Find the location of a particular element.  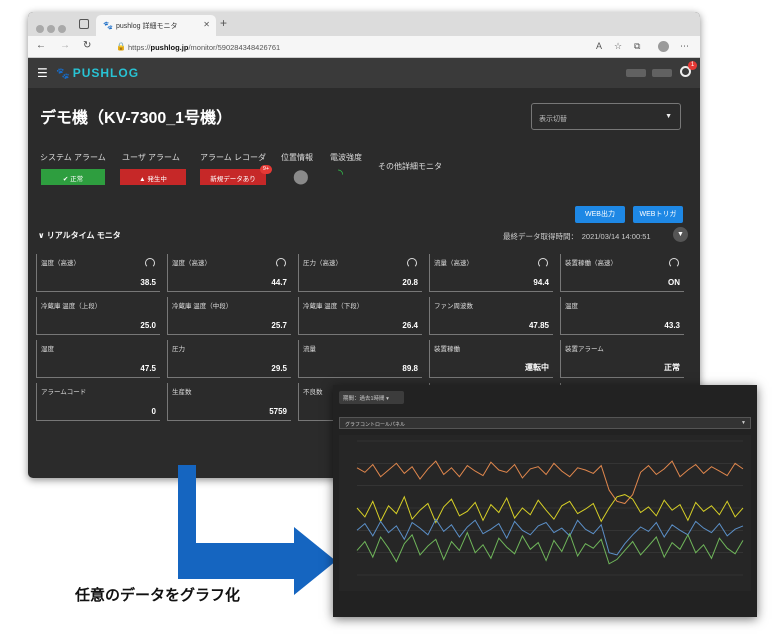

monitor-tile: 冷蔵庫 温度（中段） 25.7 is located at coordinates (229, 316).